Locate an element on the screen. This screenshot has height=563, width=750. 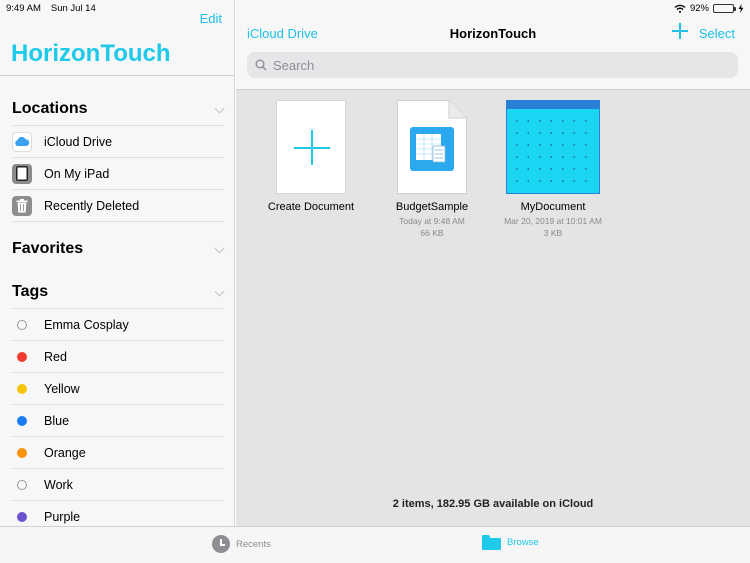
favorites-title: Favorites is located at coordinates (48, 248).